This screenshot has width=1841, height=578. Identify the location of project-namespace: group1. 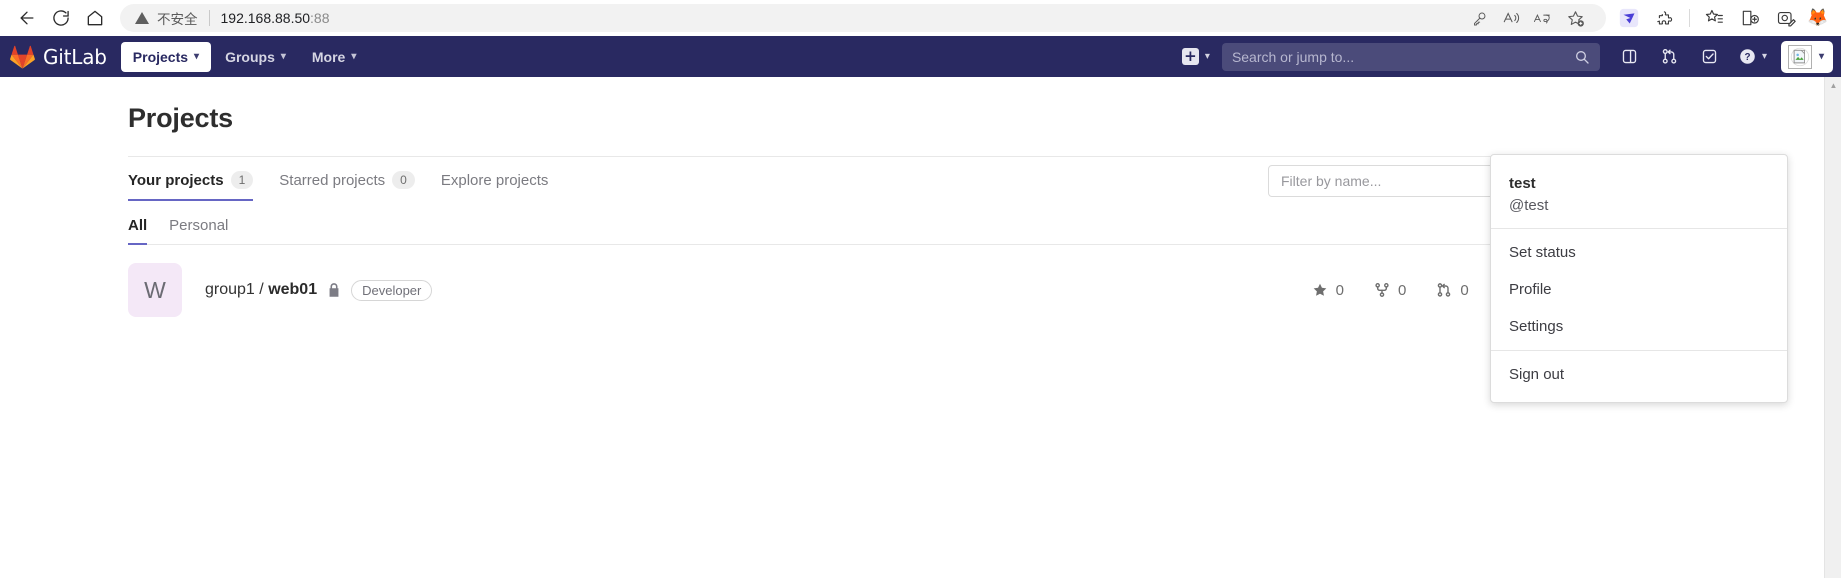
(230, 289).